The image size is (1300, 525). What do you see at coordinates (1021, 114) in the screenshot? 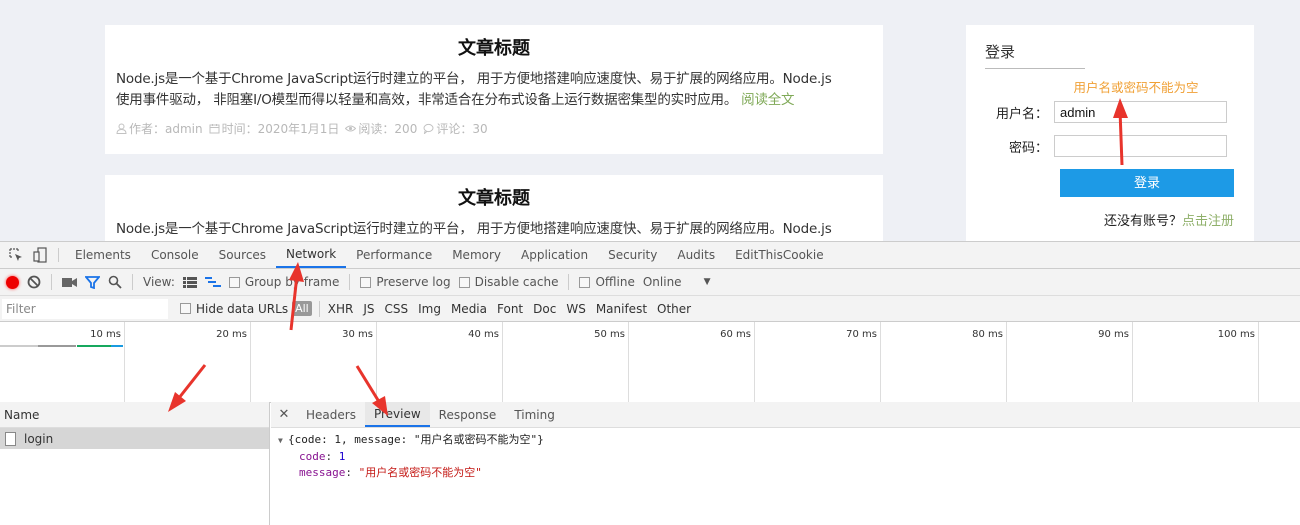
I see `username-label: 用户名：` at bounding box center [1021, 114].